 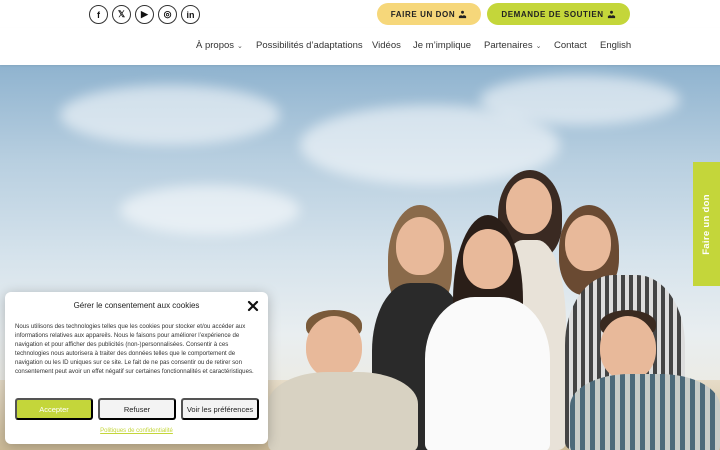 I want to click on nav-item-contact: Contact, so click(x=570, y=45).